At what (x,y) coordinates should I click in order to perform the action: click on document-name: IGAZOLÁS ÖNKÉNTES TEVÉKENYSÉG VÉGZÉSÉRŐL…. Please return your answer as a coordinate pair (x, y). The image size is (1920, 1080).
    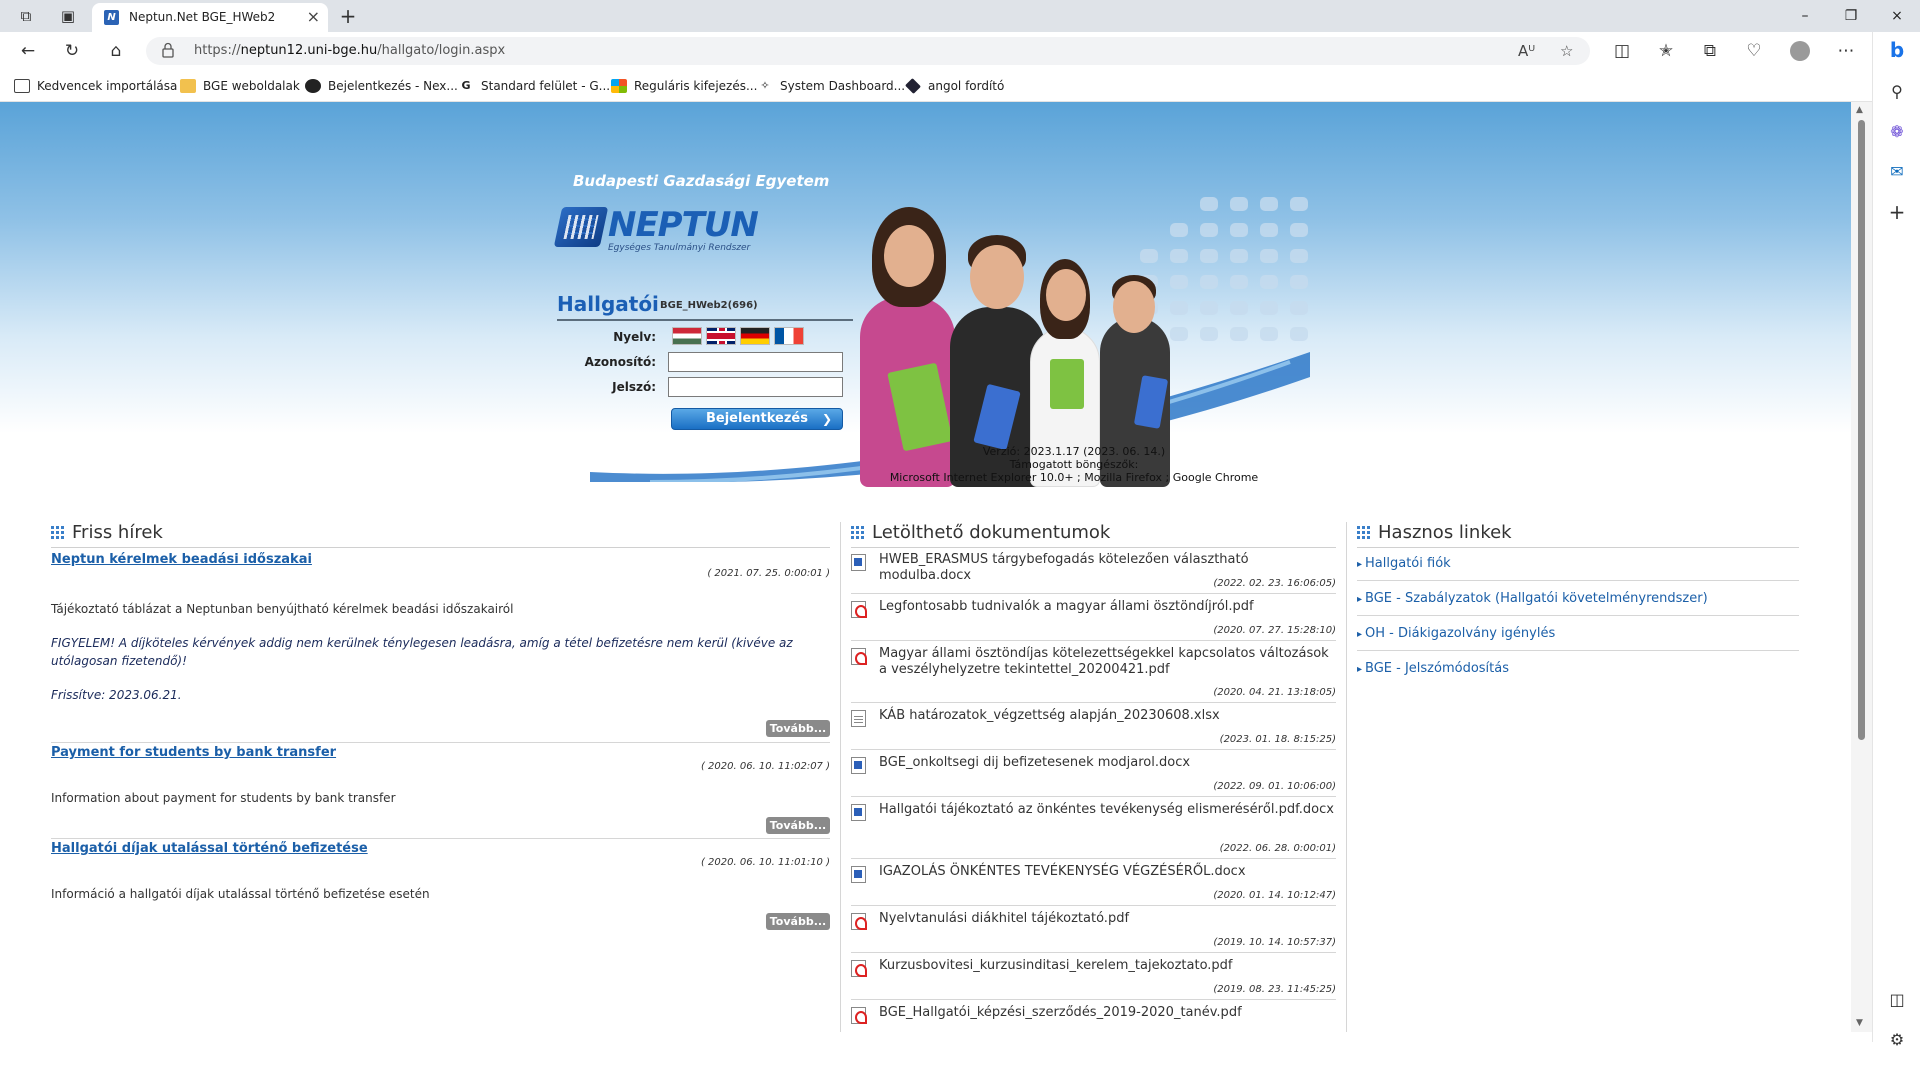
    Looking at the image, I should click on (1106, 872).